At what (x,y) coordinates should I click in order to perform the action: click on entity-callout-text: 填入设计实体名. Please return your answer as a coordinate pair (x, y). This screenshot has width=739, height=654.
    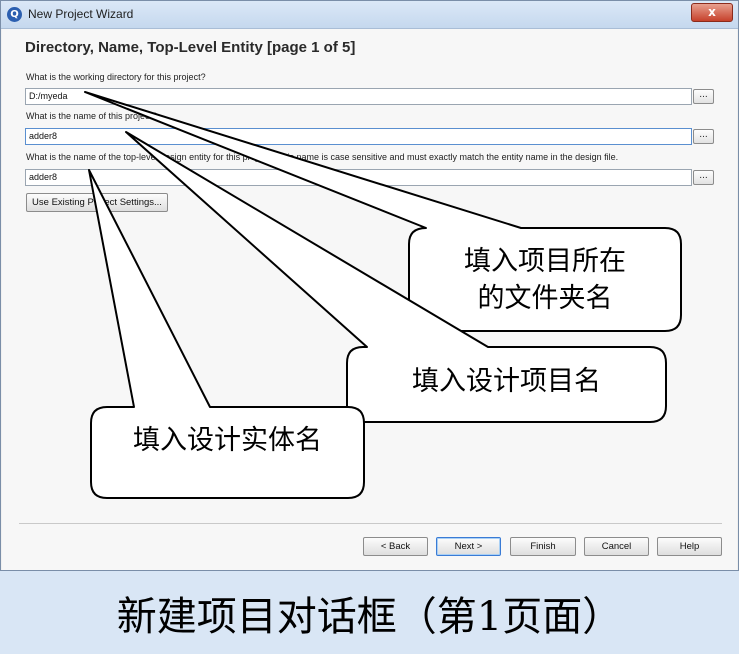
    Looking at the image, I should click on (227, 440).